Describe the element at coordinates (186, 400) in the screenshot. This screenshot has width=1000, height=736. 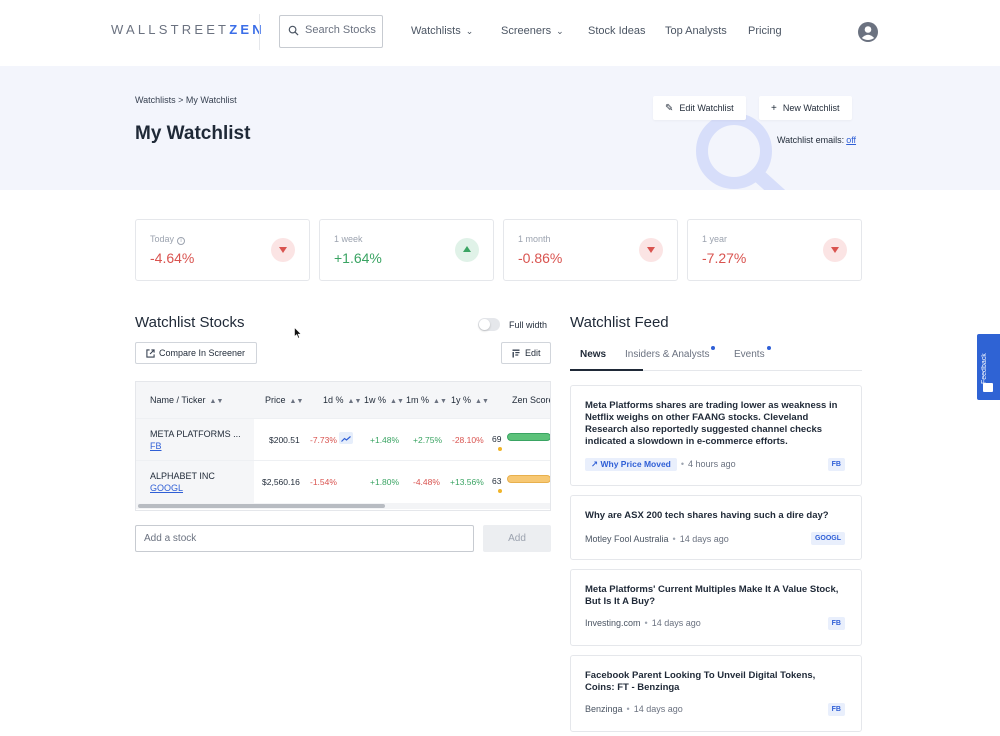
I see `col-name-ticker: Name / Ticker ▲▼` at that location.